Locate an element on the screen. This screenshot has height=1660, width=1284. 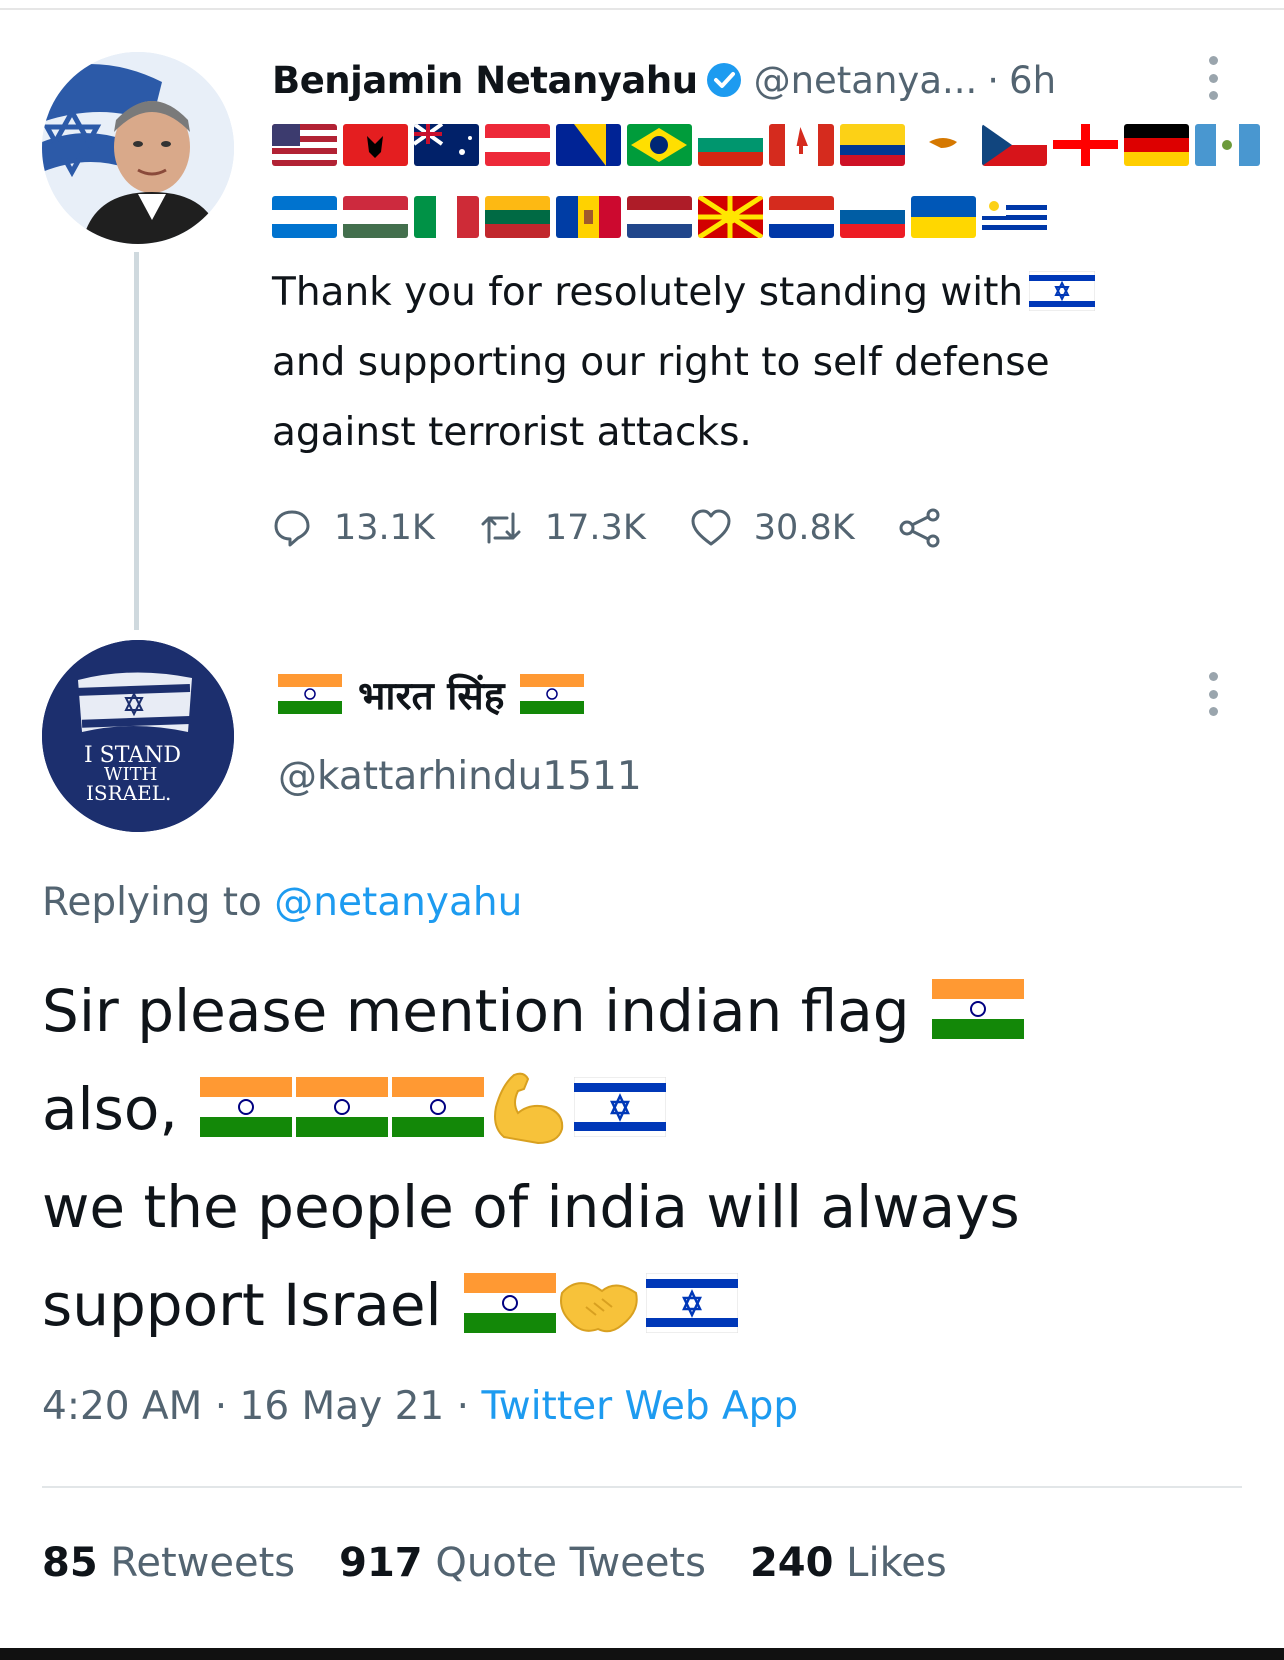
reply-tweet-header: भारत सिंह is located at coordinates (431, 694).